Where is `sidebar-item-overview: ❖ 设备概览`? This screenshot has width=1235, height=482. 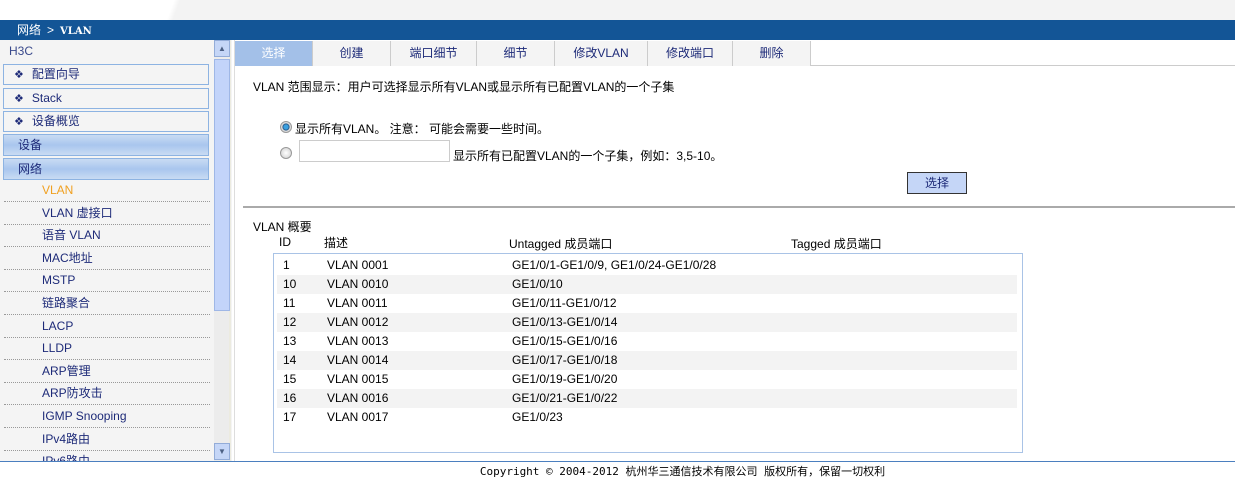 sidebar-item-overview: ❖ 设备概览 is located at coordinates (106, 121).